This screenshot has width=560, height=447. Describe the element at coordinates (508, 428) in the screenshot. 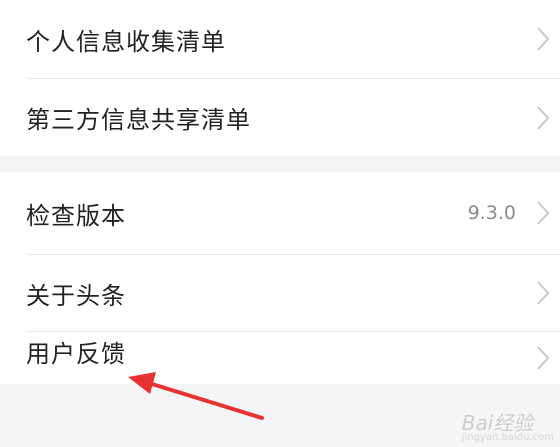

I see `watermark: Bai经验 jingyan.baidu.com` at that location.